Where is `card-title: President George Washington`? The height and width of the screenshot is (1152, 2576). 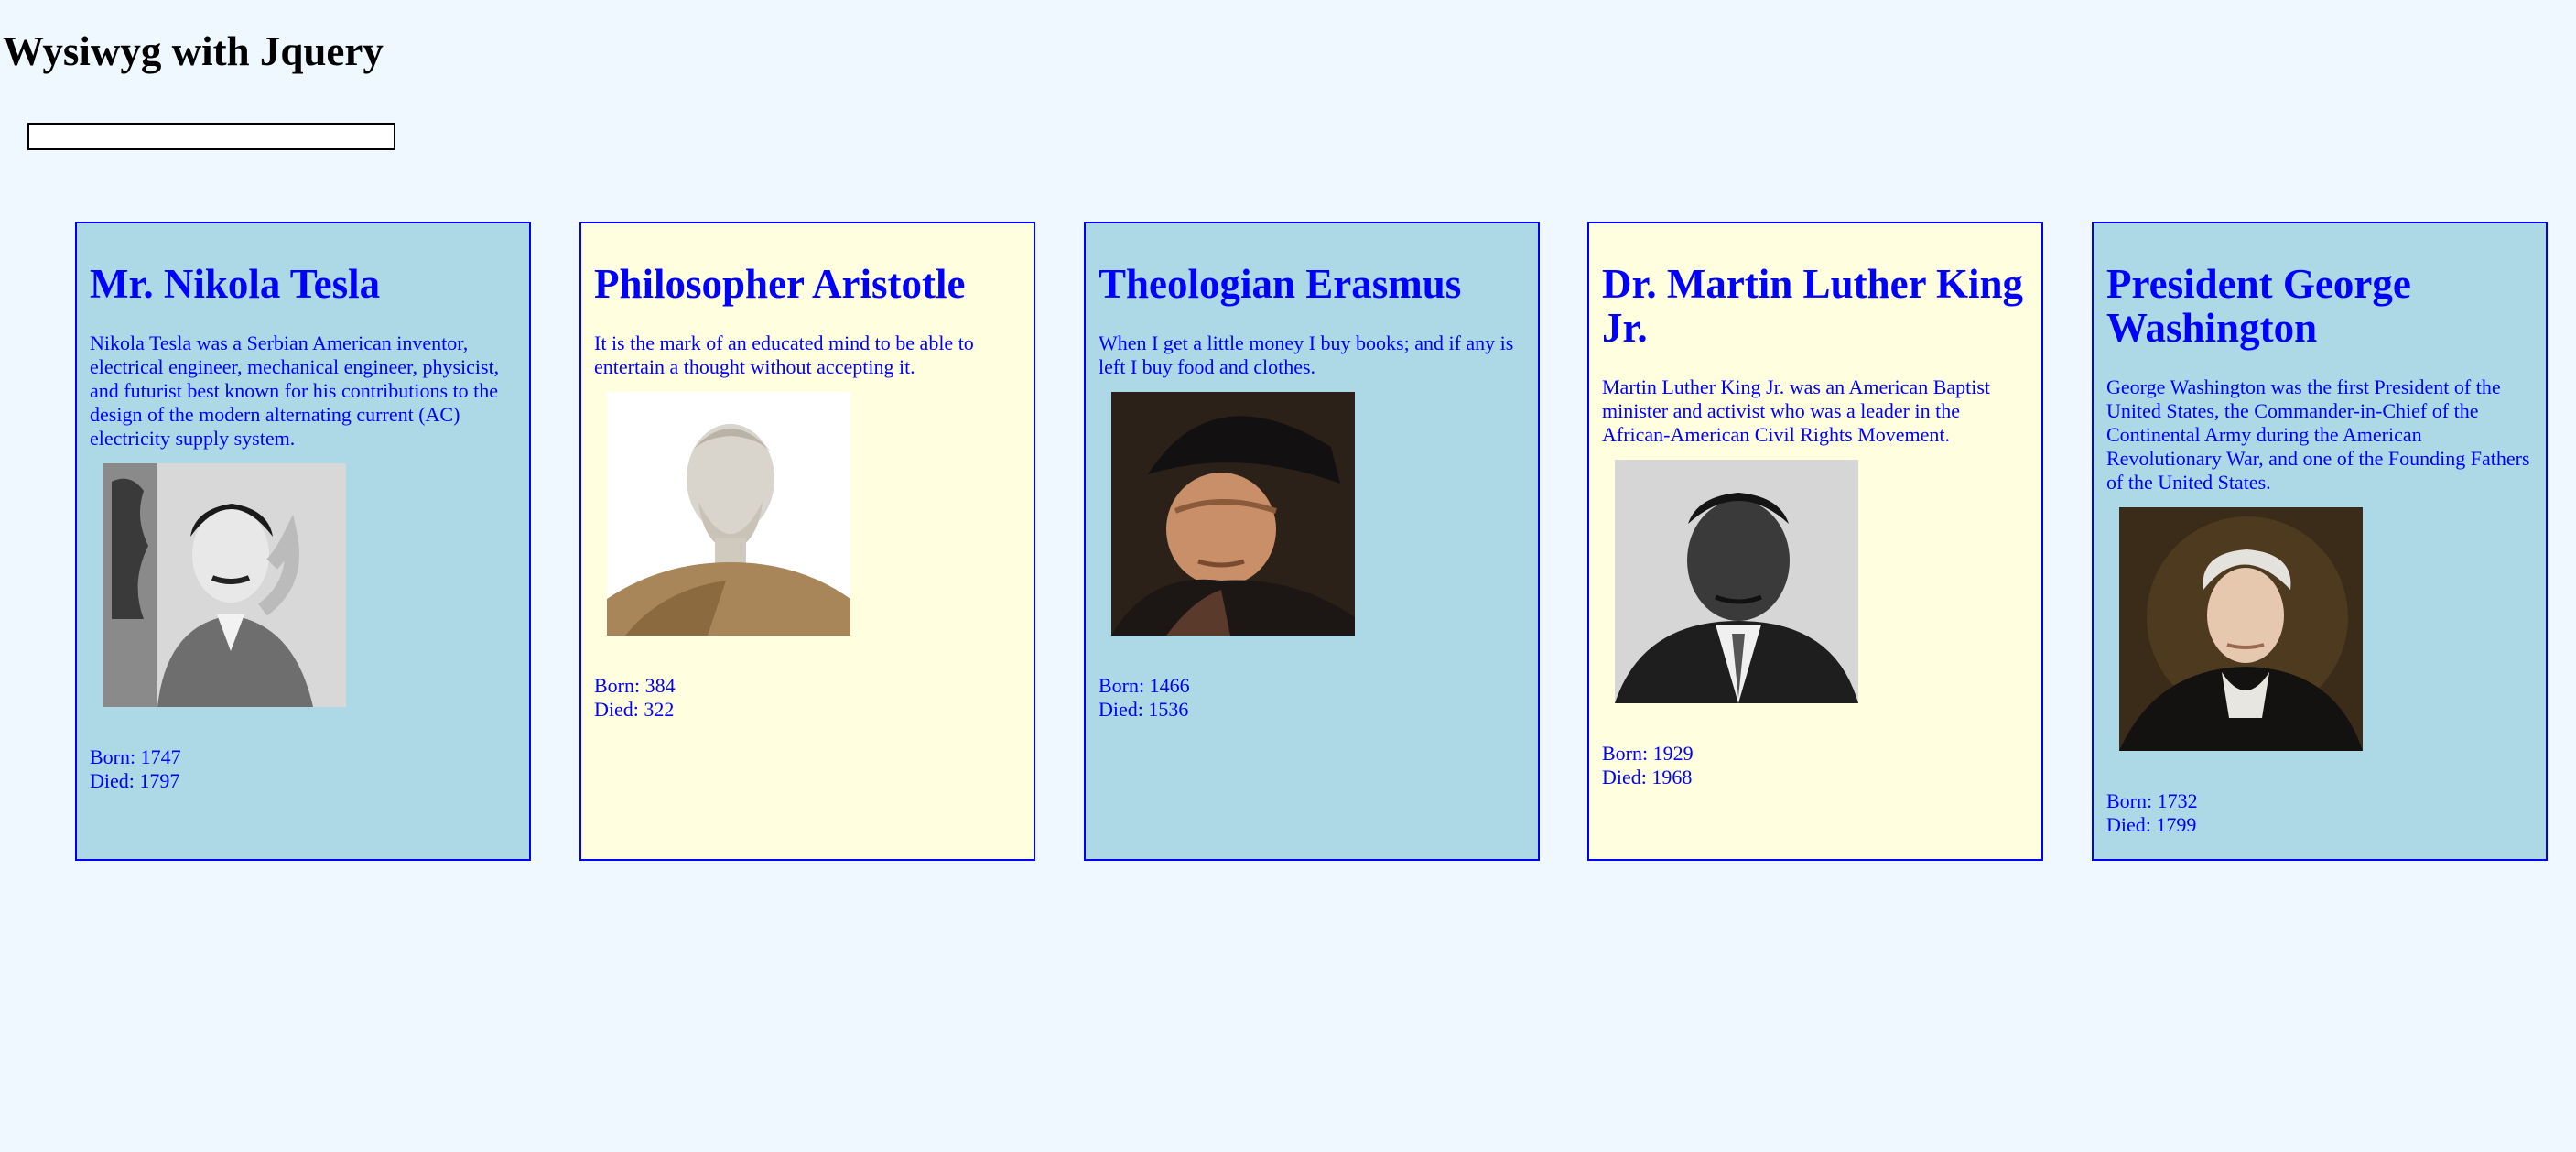
card-title: President George Washington is located at coordinates (2259, 306).